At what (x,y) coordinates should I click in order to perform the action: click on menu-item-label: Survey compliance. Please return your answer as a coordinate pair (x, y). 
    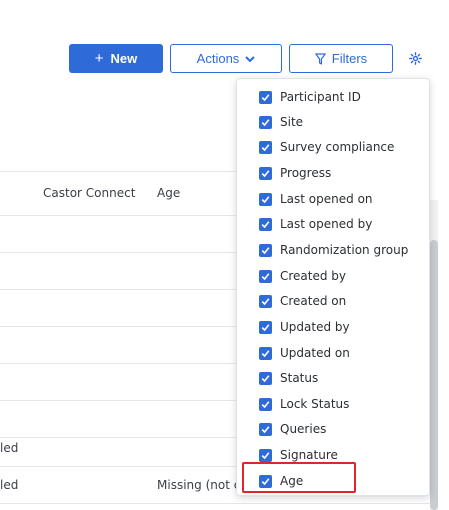
    Looking at the image, I should click on (337, 147).